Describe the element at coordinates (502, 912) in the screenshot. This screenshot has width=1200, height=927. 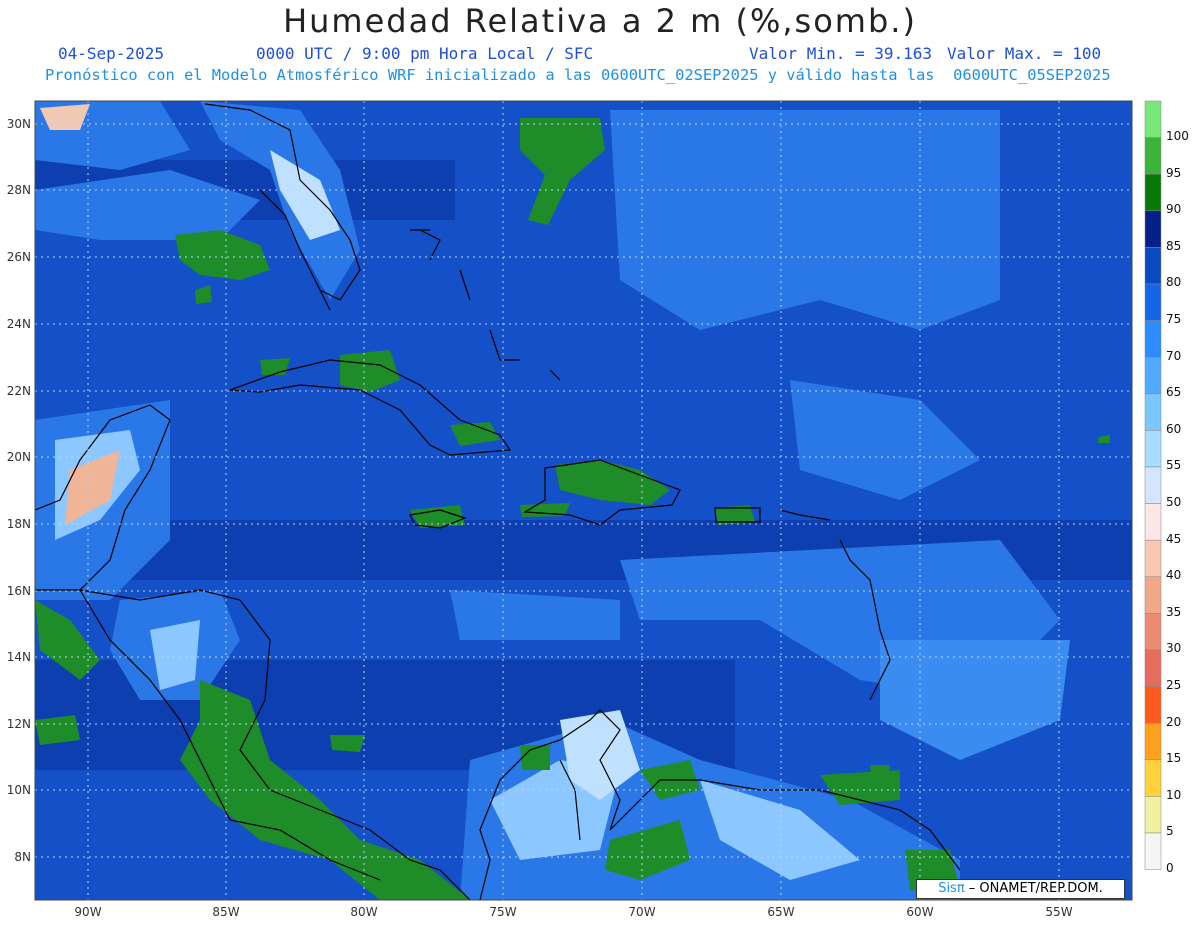
I see `lon-label: 75W` at that location.